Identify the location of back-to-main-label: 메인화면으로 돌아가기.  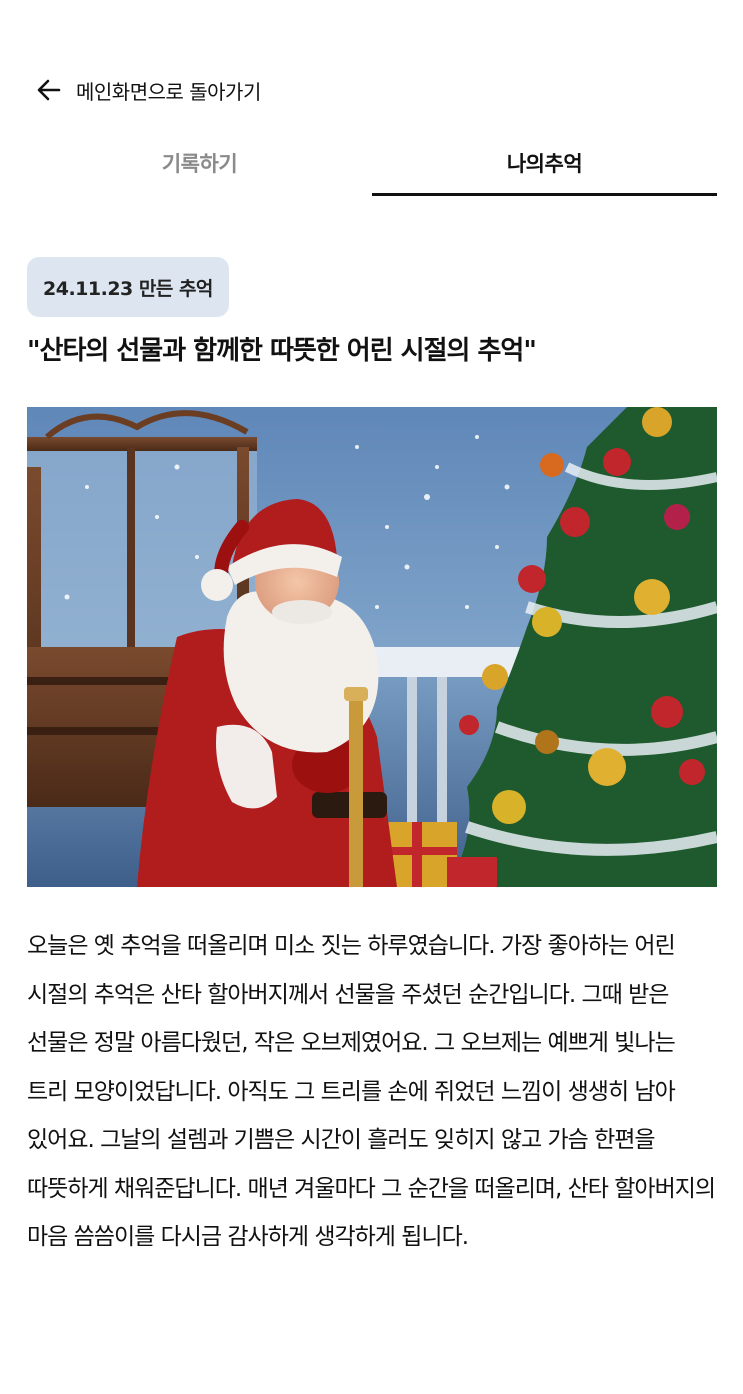
(168, 91).